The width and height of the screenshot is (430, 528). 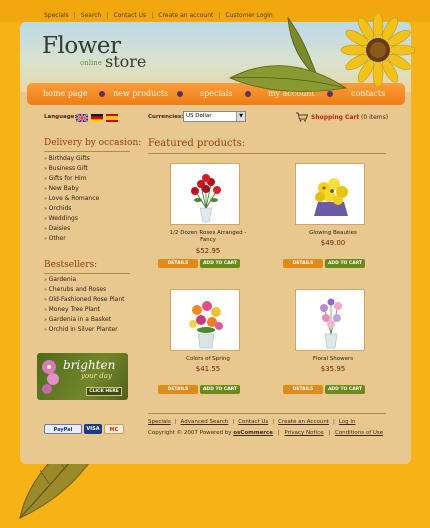 I want to click on featured-heading: Featured products:, so click(x=197, y=143).